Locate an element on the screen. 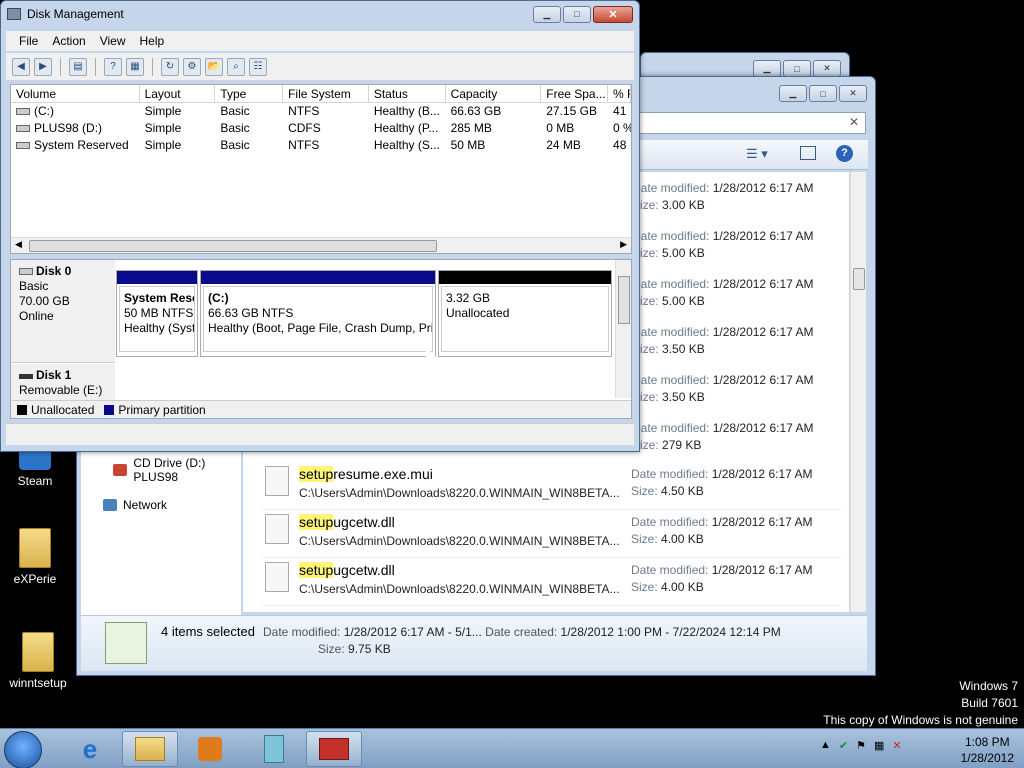 This screenshot has width=1024, height=768. rescan-disks-icon: ⚙ is located at coordinates (192, 66).